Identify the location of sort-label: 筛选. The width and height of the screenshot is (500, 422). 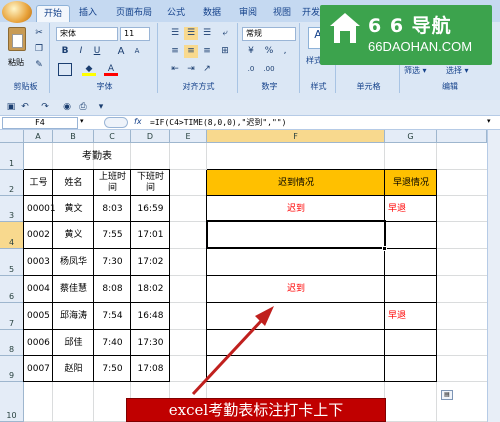
(412, 70).